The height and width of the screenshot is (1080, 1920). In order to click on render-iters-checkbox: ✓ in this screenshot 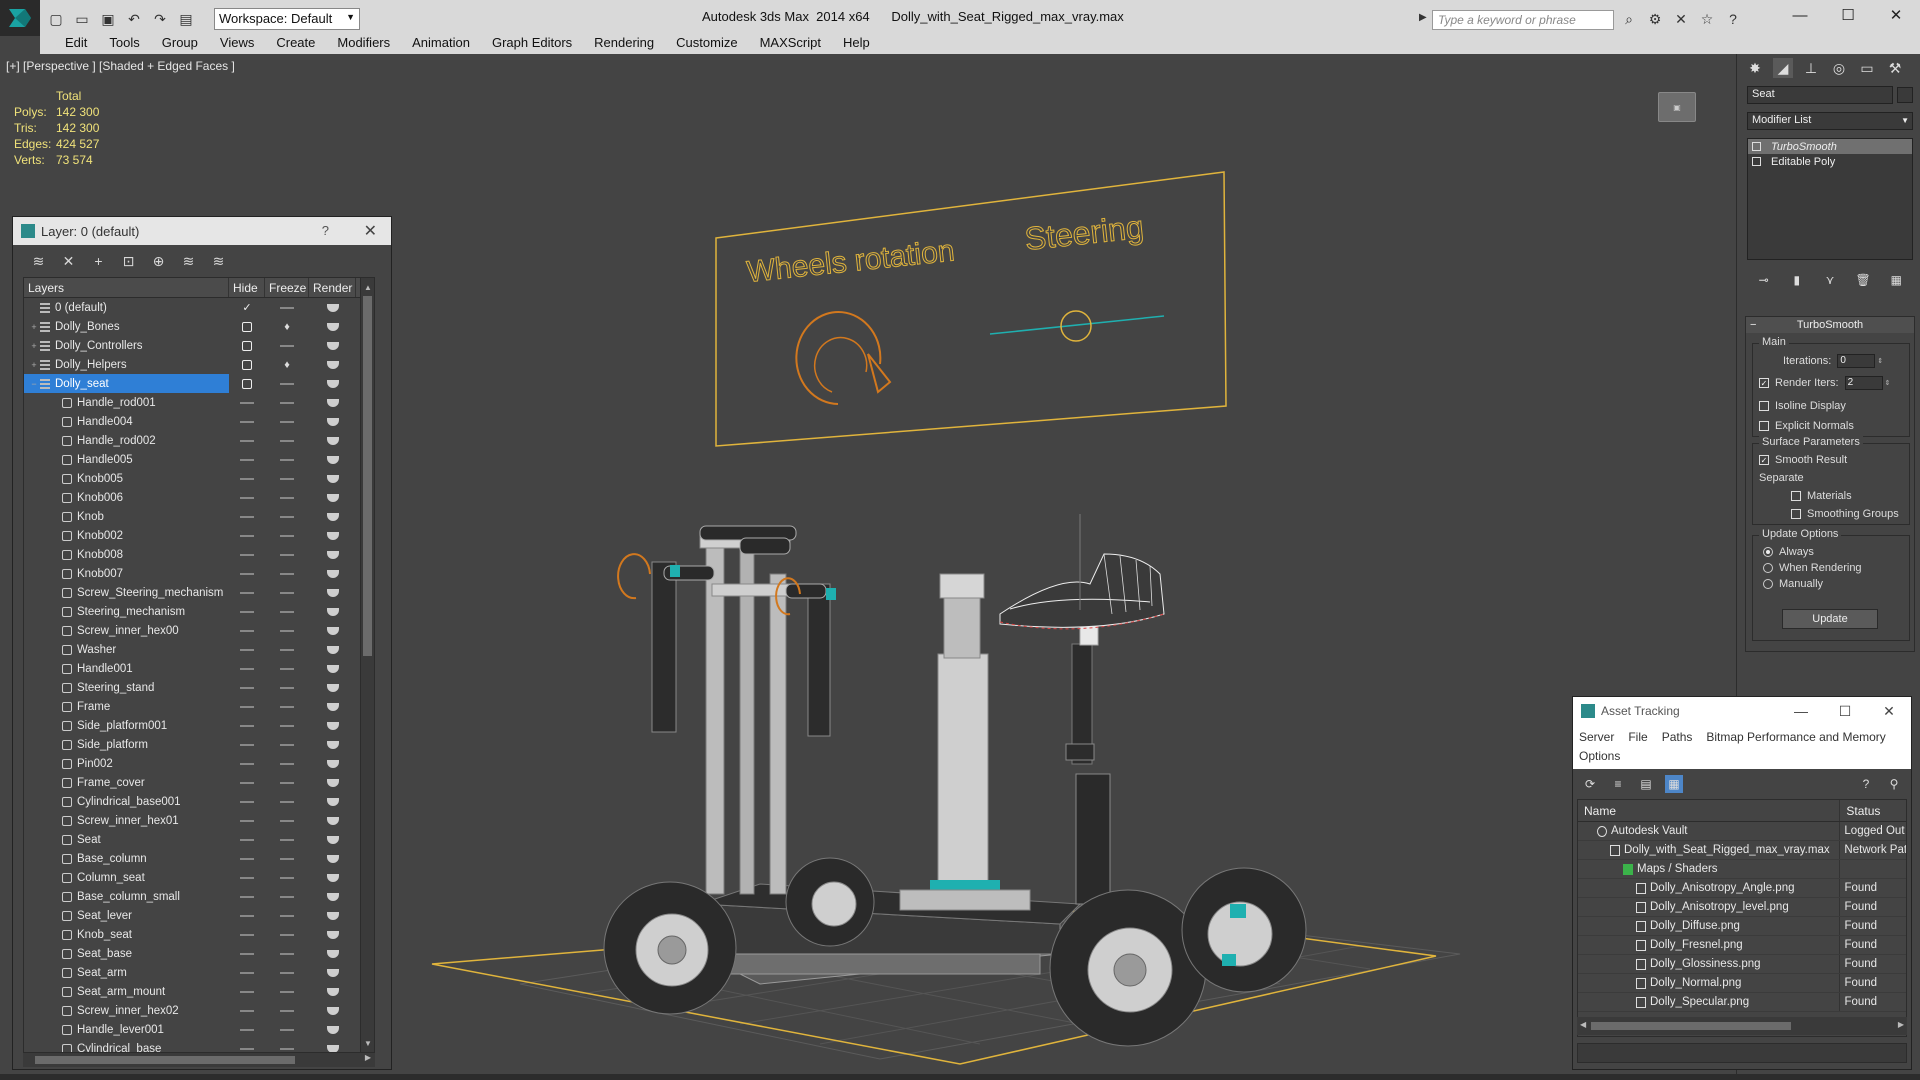, I will do `click(1764, 383)`.